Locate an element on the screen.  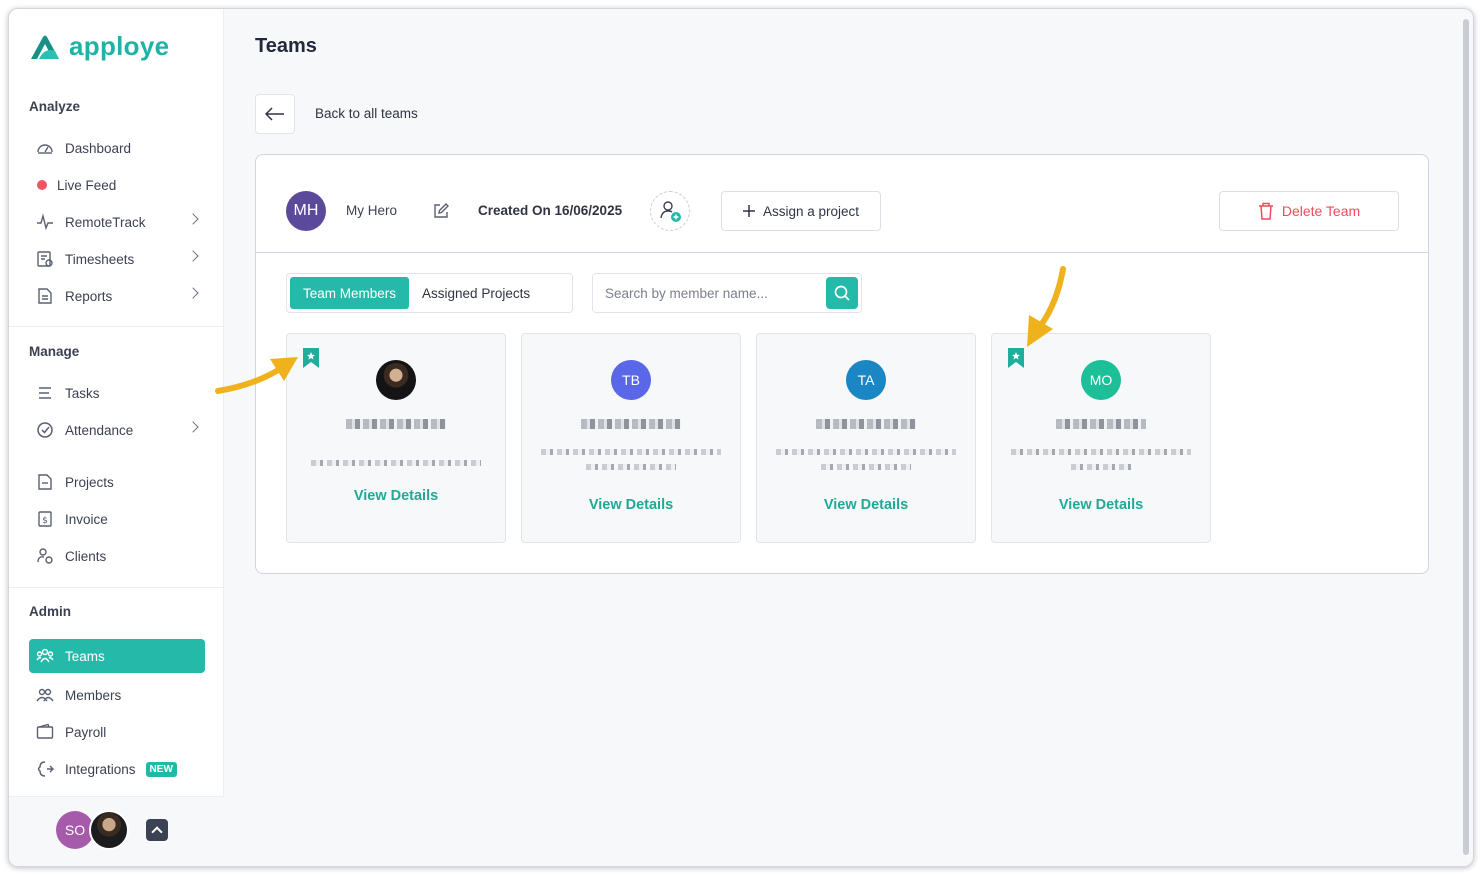
section-analyze: Analyze is located at coordinates (55, 106).